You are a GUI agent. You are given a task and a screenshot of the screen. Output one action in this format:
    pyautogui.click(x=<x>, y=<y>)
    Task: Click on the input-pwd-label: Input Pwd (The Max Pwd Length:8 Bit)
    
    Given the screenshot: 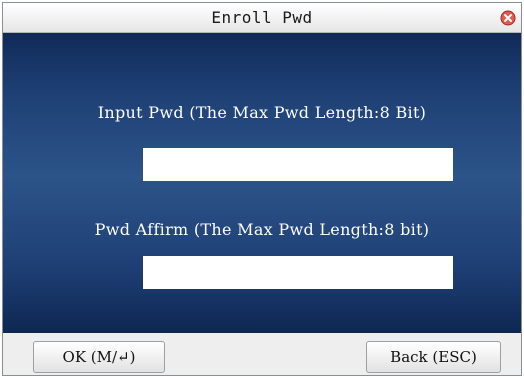 What is the action you would take?
    pyautogui.click(x=262, y=112)
    